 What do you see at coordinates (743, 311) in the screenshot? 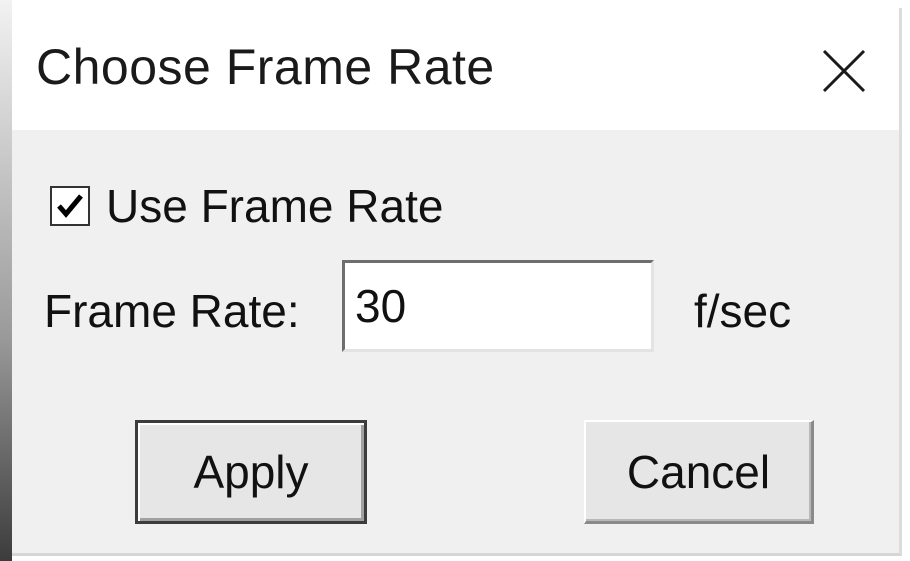
I see `frame-rate-unit: f/sec` at bounding box center [743, 311].